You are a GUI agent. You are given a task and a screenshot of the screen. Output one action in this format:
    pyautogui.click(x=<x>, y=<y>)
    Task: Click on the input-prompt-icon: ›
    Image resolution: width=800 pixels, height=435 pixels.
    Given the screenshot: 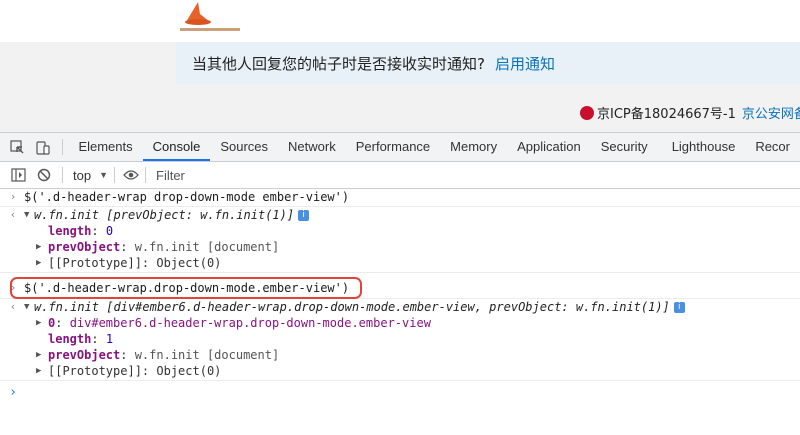 What is the action you would take?
    pyautogui.click(x=13, y=197)
    